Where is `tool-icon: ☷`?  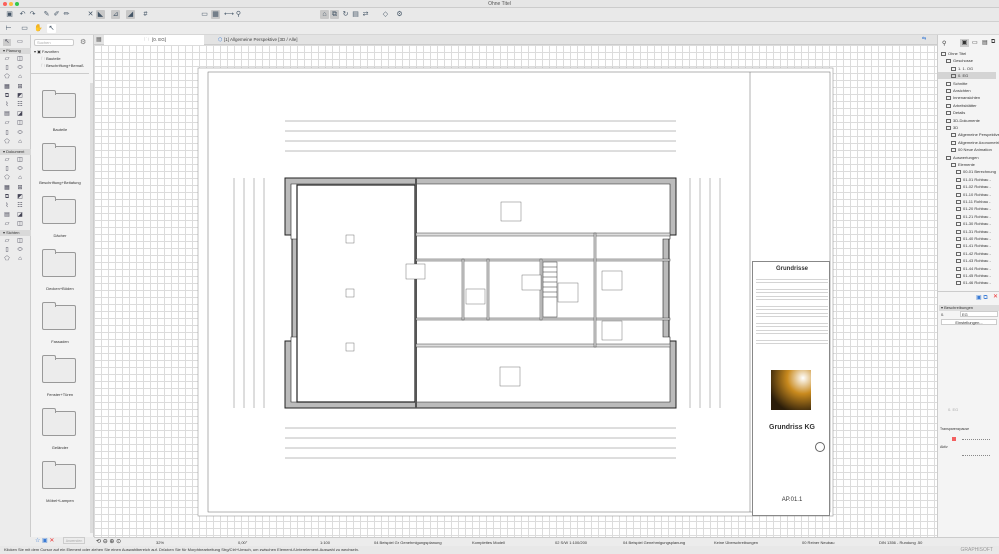
tool-icon: ☷ is located at coordinates (20, 206).